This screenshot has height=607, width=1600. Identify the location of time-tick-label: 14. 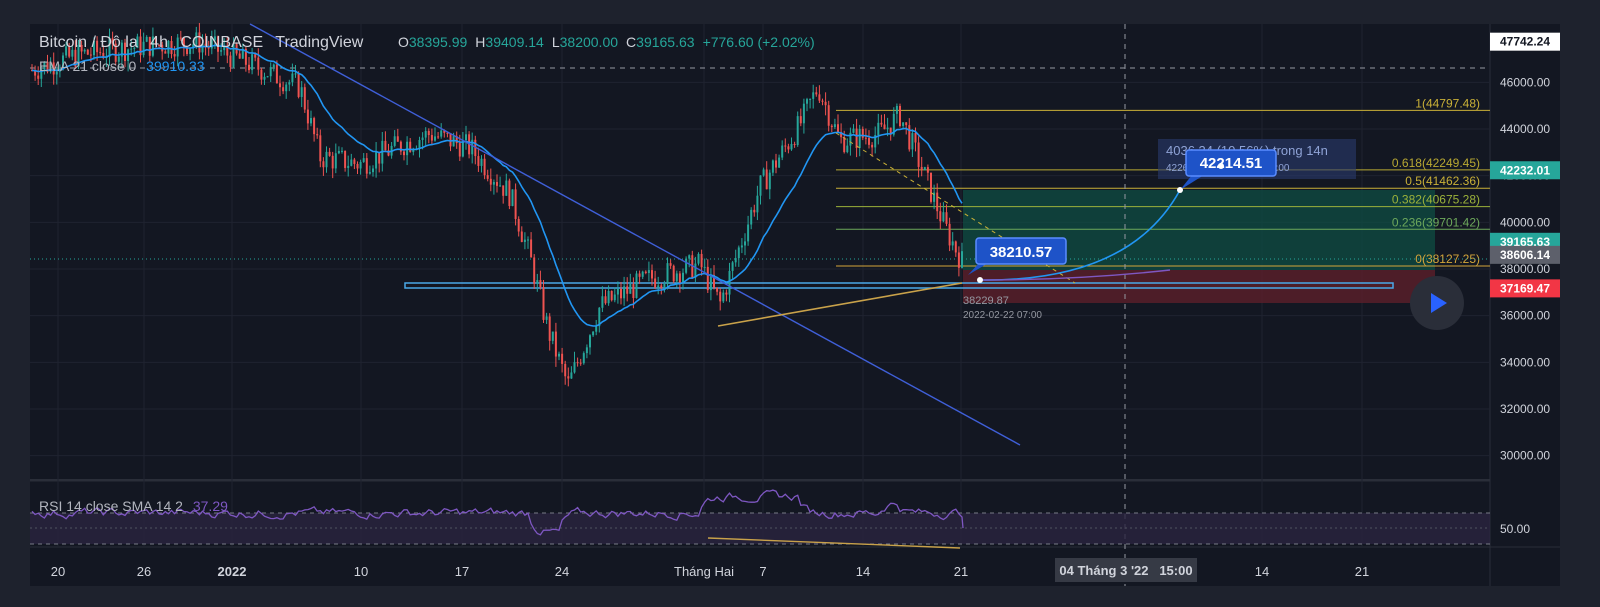
(1262, 571).